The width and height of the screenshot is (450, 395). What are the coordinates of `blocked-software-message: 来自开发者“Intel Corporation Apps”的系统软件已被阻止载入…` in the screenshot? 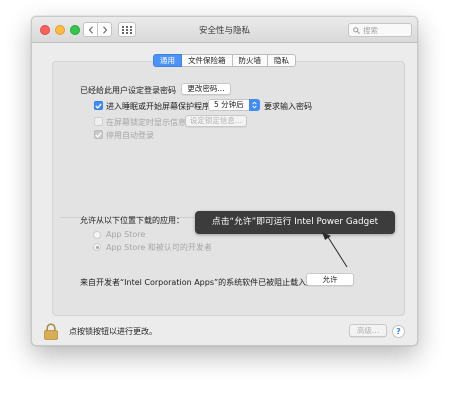 It's located at (197, 282).